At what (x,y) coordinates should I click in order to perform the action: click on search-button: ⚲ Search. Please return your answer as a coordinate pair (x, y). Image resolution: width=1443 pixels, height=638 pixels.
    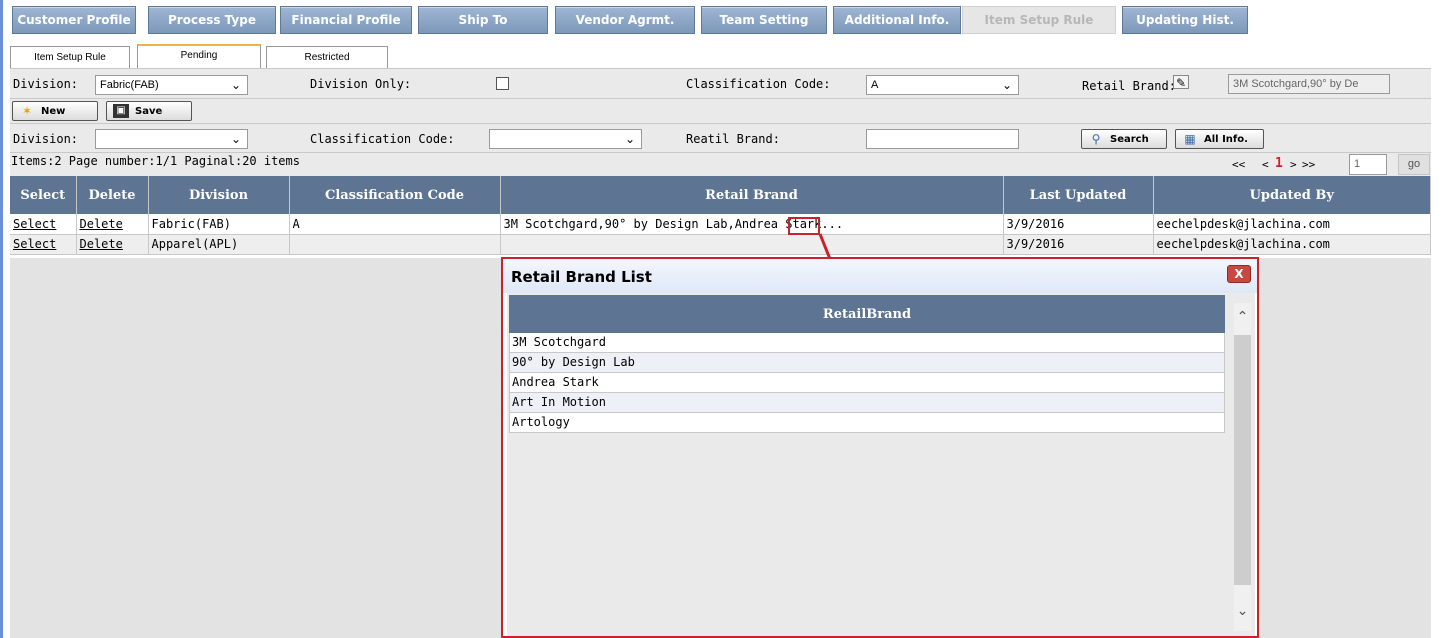
    Looking at the image, I should click on (1124, 139).